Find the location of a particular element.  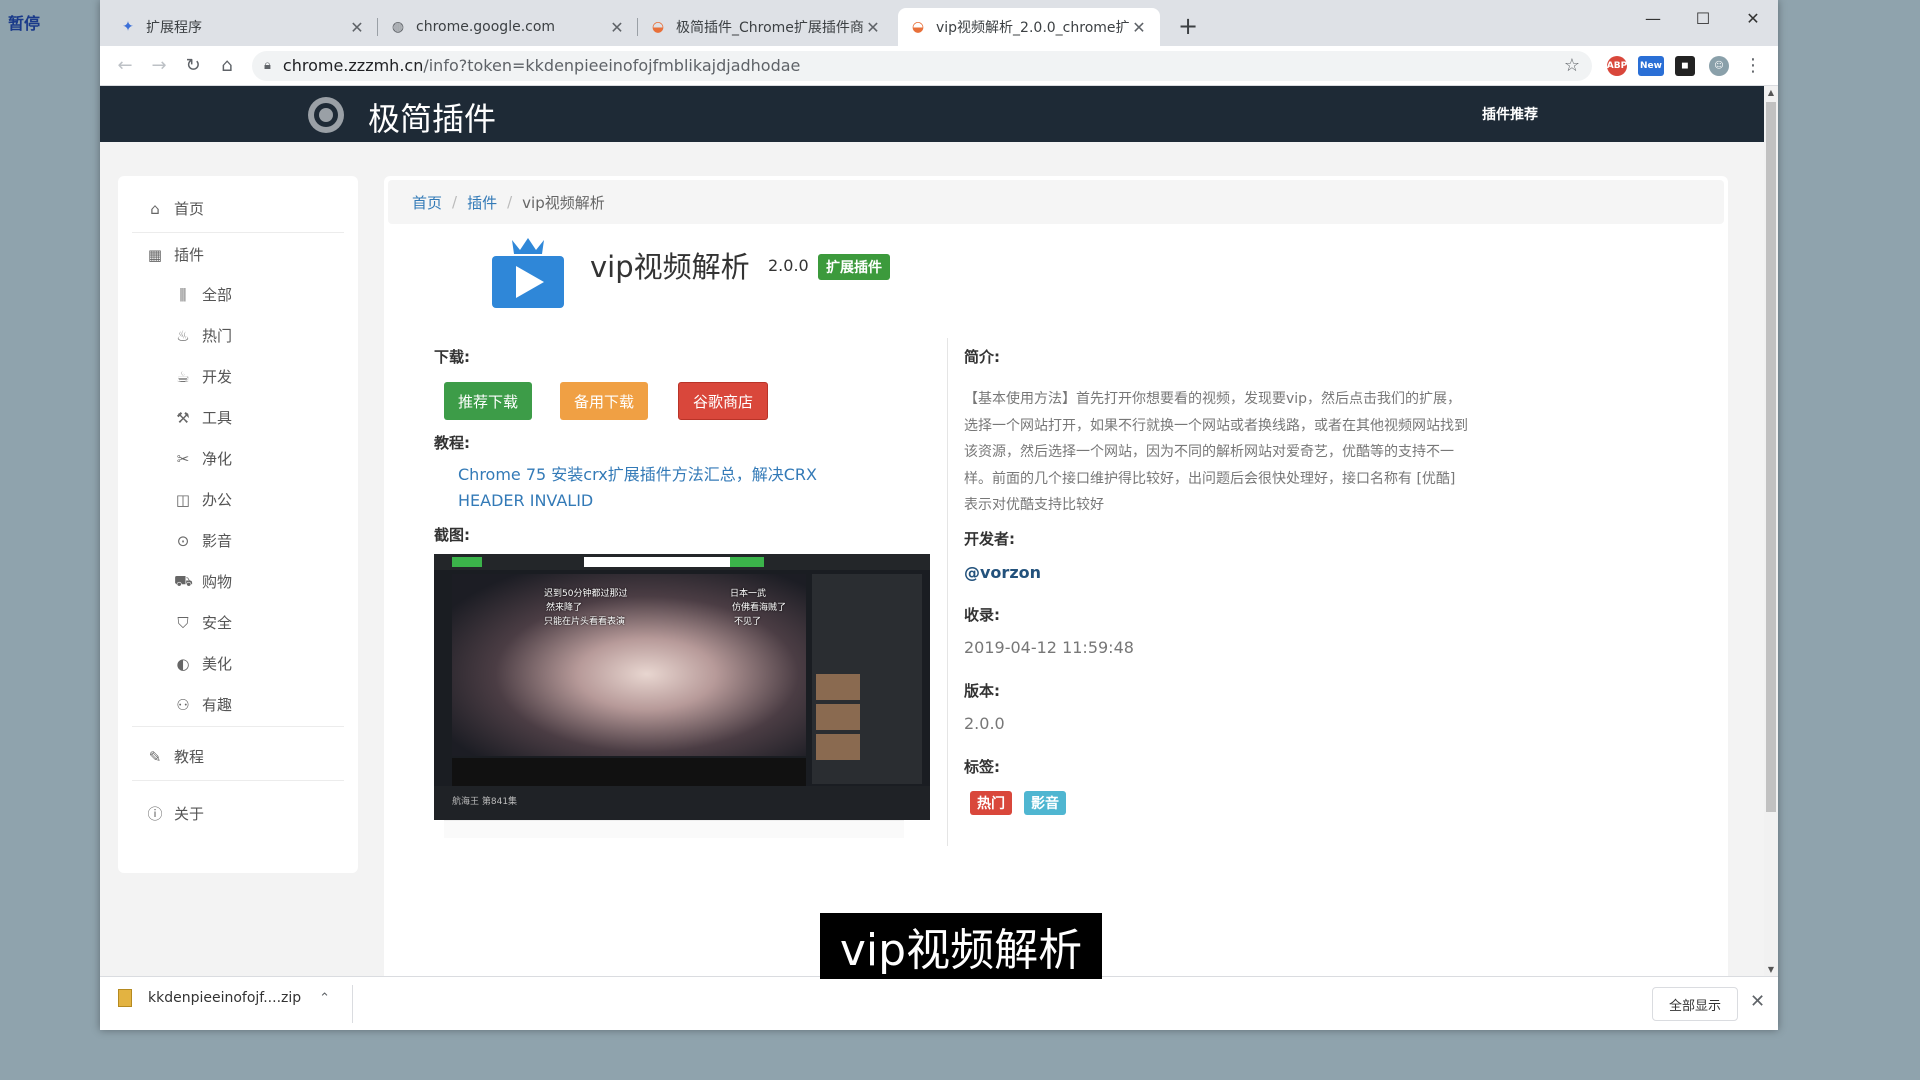

address-domain: chrome.zzzmh.cn is located at coordinates (353, 65).